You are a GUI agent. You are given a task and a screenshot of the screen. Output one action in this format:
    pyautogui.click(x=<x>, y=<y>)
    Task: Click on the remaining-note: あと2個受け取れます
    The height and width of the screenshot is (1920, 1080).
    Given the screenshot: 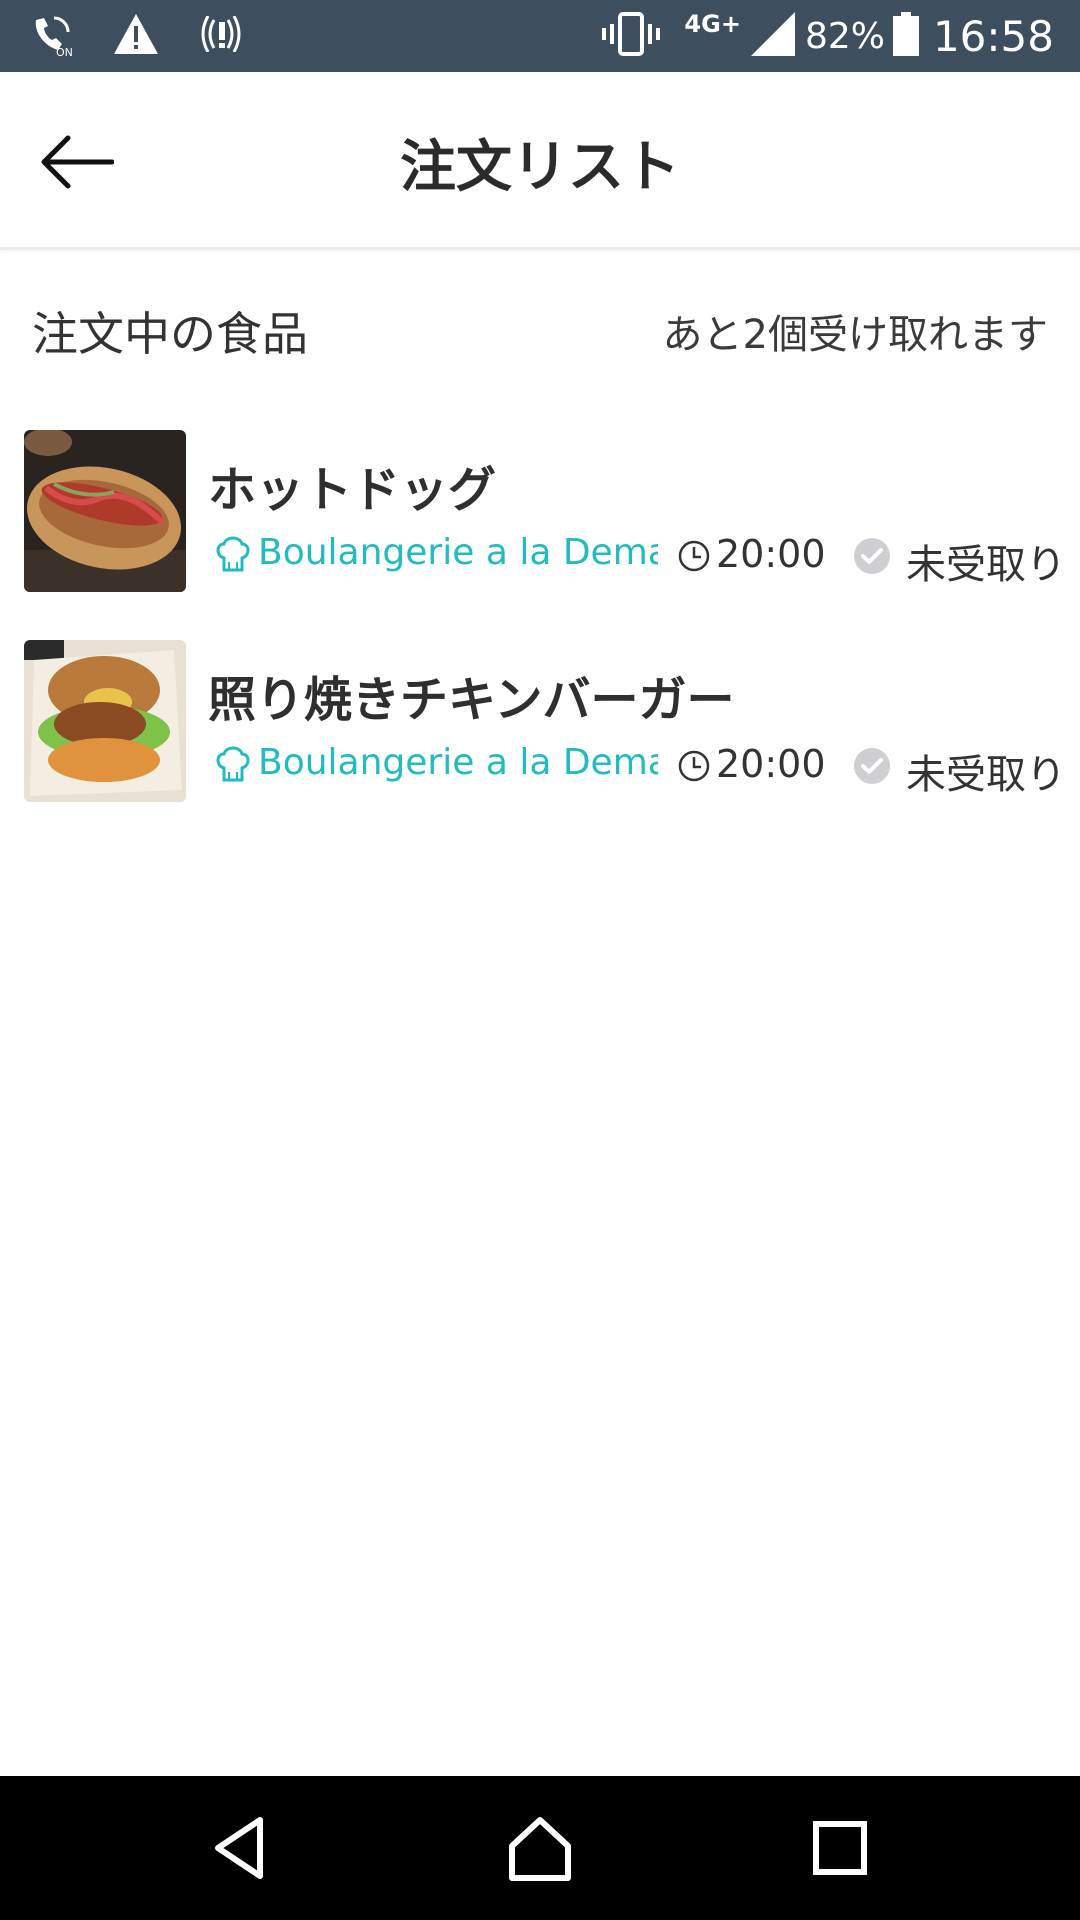 What is the action you would take?
    pyautogui.click(x=855, y=335)
    